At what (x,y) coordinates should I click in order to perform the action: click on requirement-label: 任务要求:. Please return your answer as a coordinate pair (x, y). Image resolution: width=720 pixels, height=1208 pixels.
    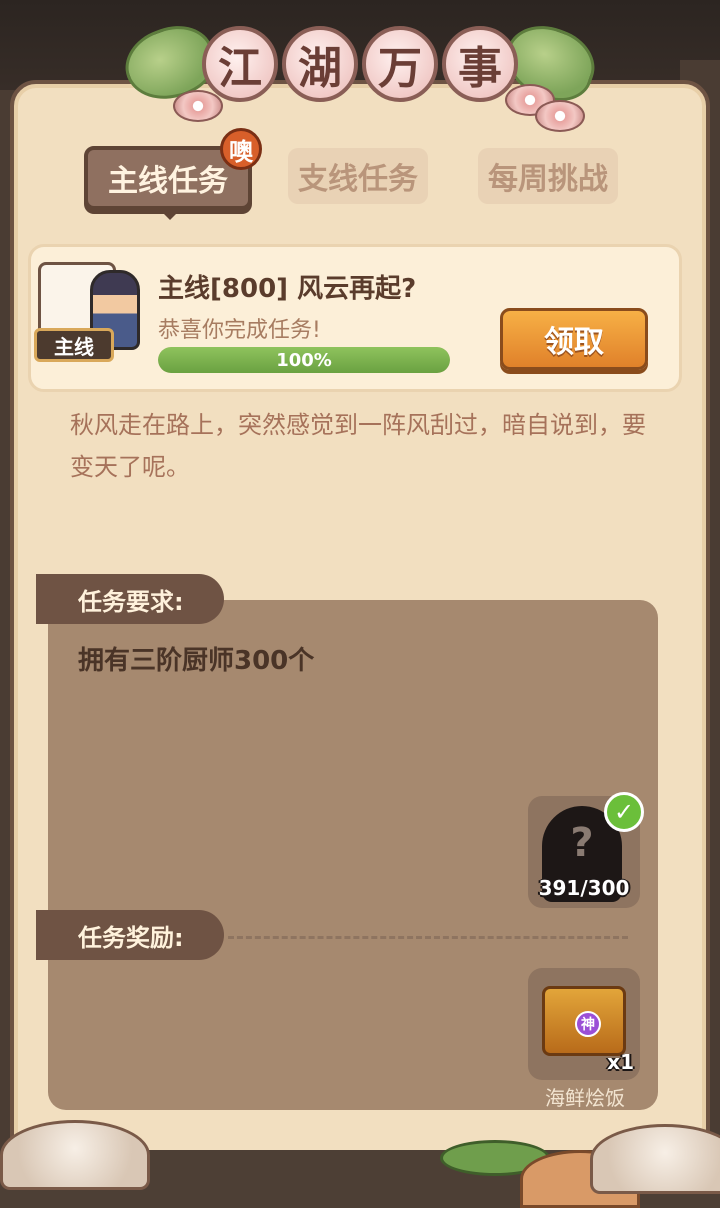
    Looking at the image, I should click on (130, 599).